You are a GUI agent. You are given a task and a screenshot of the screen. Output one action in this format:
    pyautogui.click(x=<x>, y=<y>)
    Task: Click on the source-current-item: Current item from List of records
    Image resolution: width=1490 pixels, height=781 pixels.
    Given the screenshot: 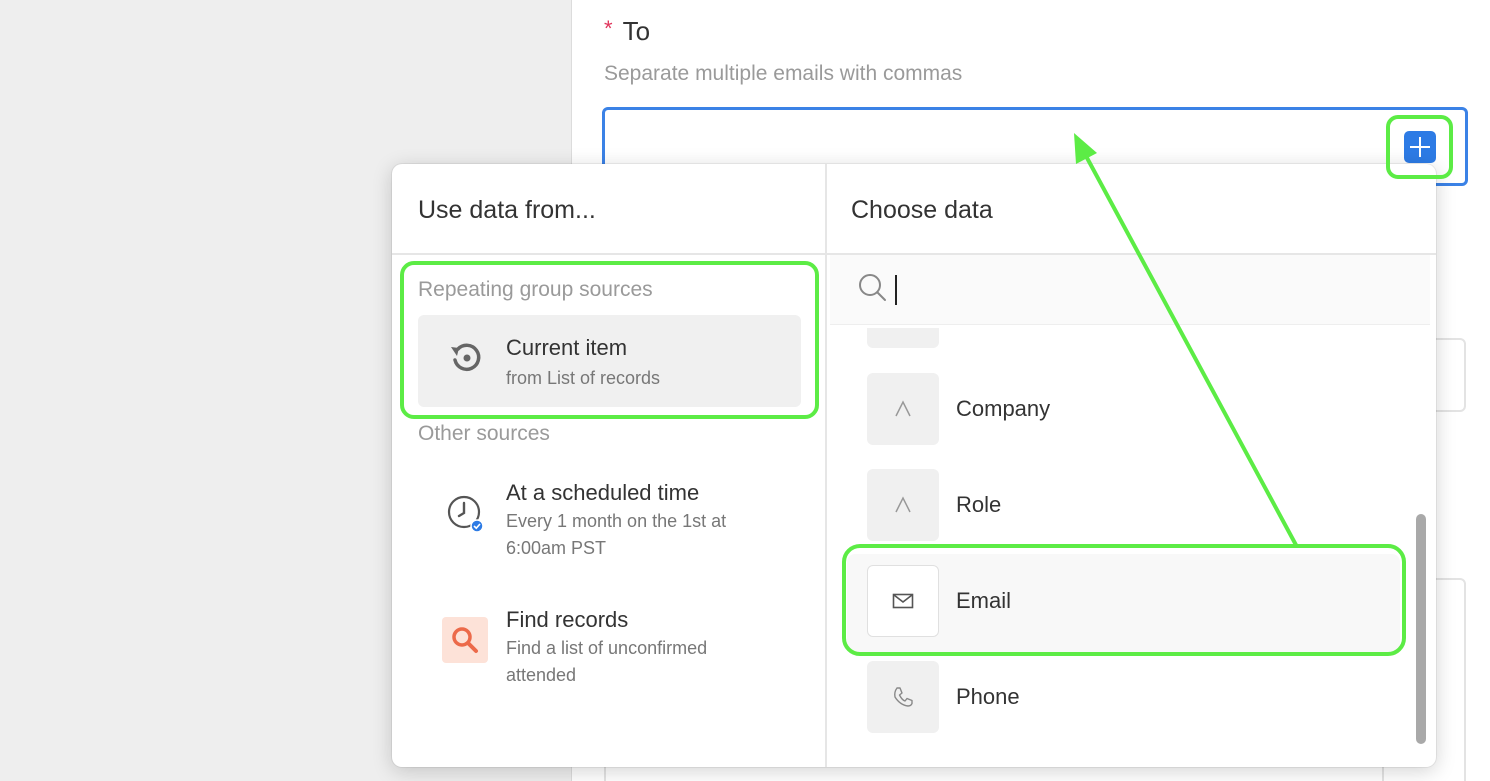 What is the action you would take?
    pyautogui.click(x=609, y=361)
    